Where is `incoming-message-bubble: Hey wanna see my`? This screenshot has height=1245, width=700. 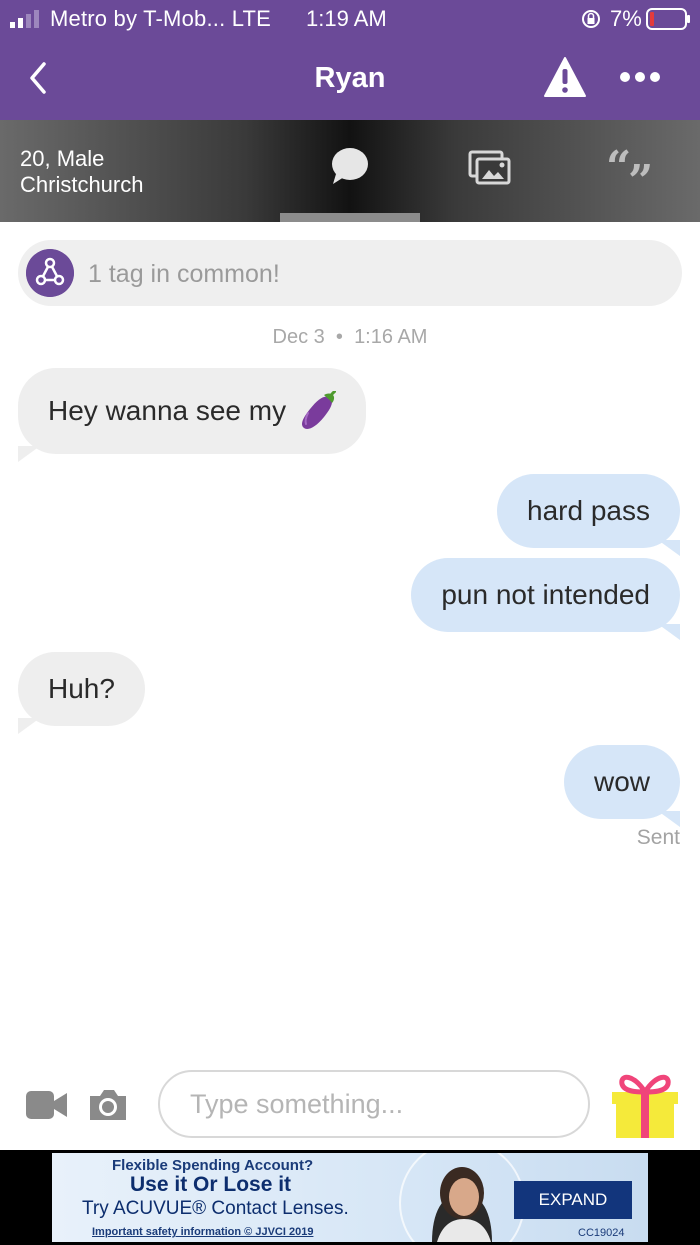
incoming-message-bubble: Hey wanna see my is located at coordinates (192, 415).